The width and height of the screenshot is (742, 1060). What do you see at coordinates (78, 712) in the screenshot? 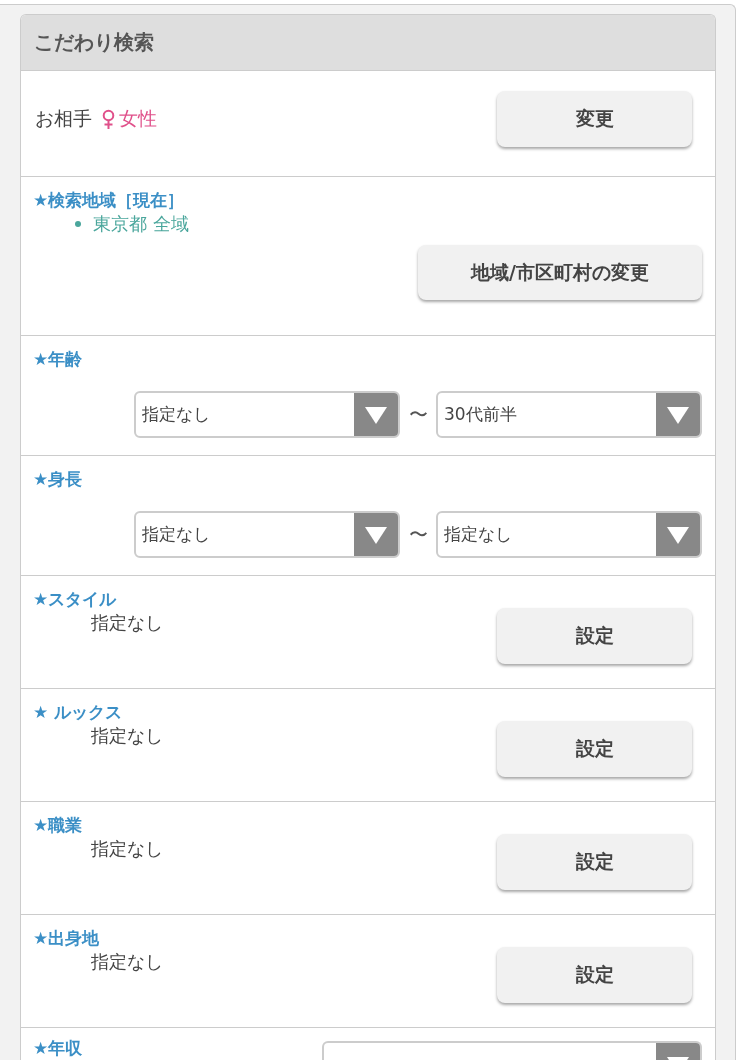
I see `section-title: ★ ルックス` at bounding box center [78, 712].